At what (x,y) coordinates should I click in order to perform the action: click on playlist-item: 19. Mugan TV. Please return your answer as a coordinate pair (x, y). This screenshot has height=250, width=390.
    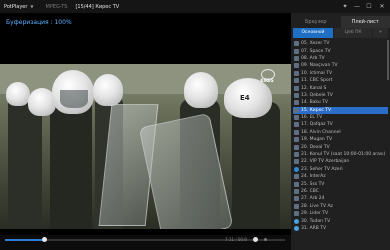
    Looking at the image, I should click on (340, 139).